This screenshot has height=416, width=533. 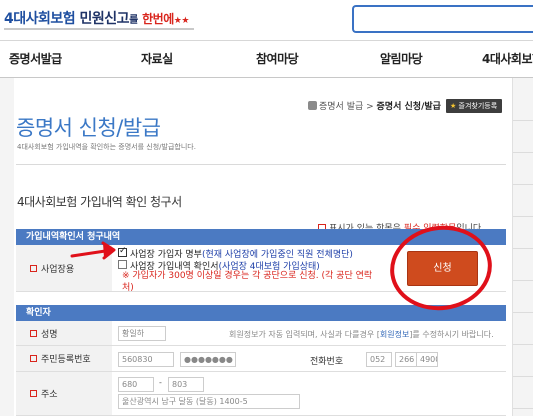 What do you see at coordinates (181, 21) in the screenshot?
I see `logo-star-icon: ★★` at bounding box center [181, 21].